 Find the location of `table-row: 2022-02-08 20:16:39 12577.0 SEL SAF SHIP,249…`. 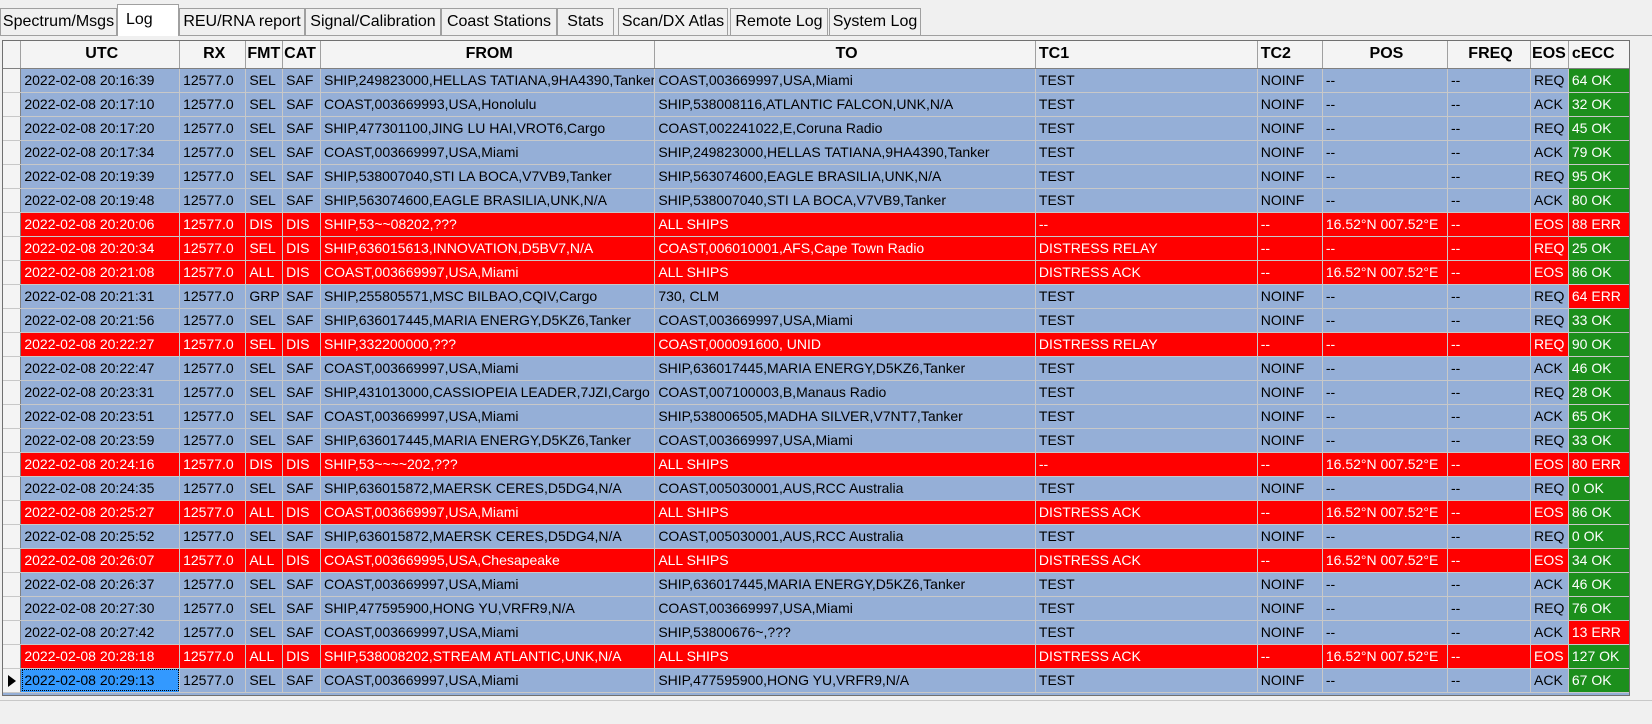

table-row: 2022-02-08 20:16:39 12577.0 SEL SAF SHIP,249… is located at coordinates (816, 80).